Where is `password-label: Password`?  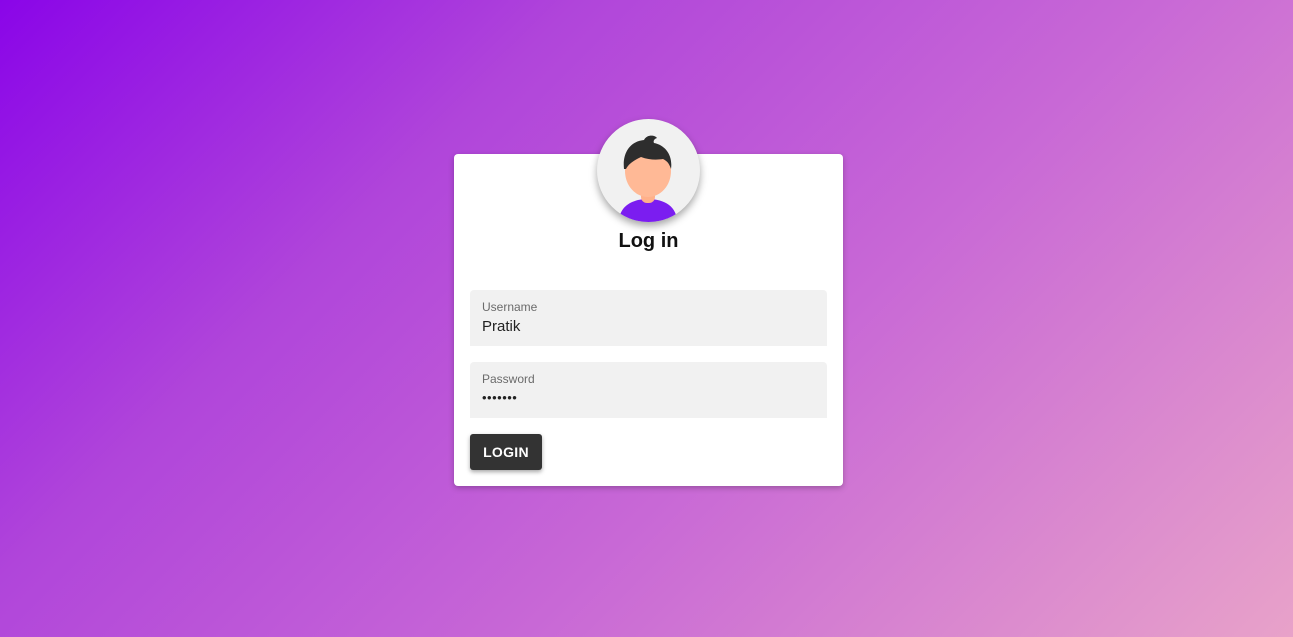 password-label: Password is located at coordinates (508, 379).